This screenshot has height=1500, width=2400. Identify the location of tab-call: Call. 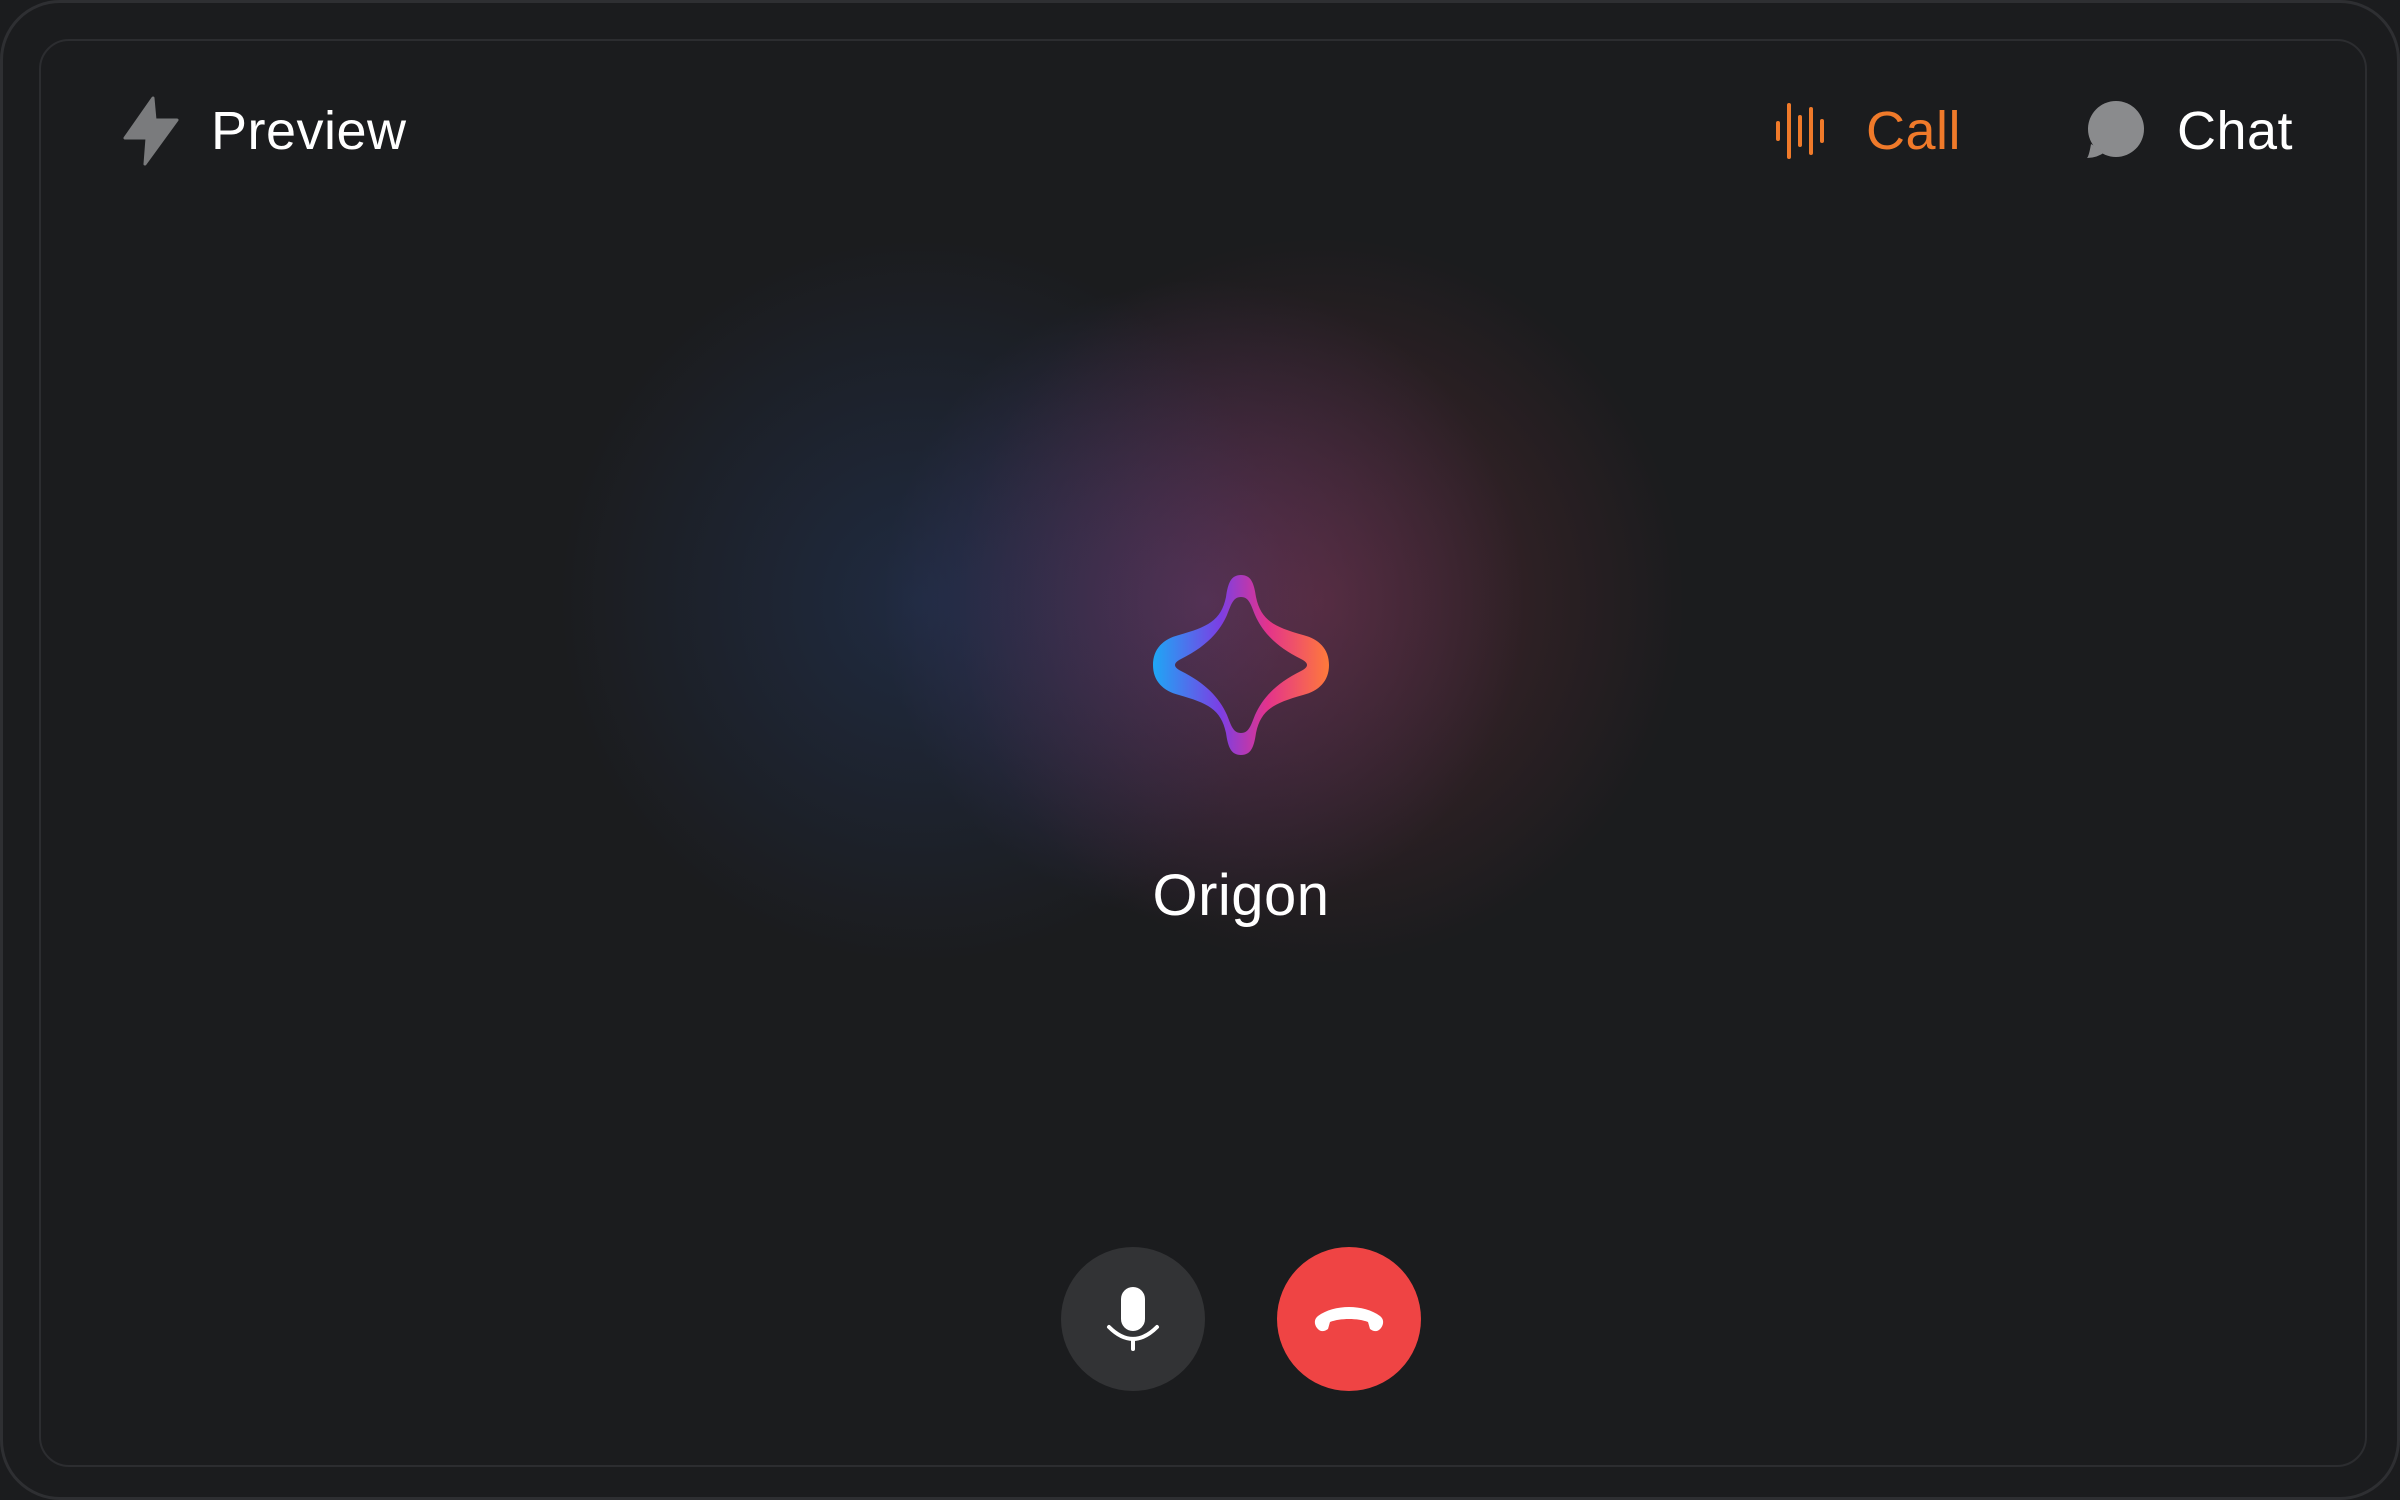
(1867, 131).